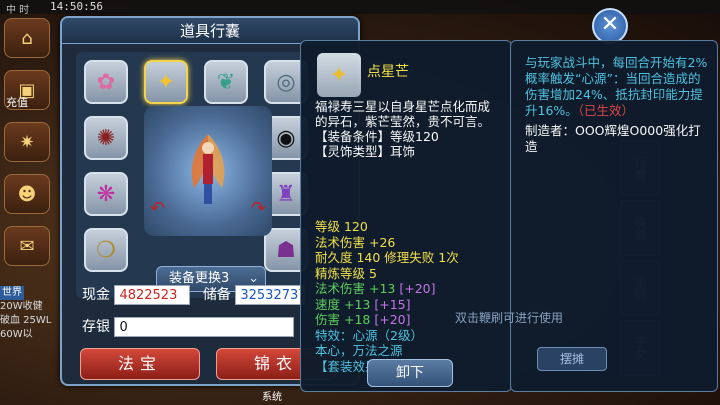  Describe the element at coordinates (509, 318) in the screenshot. I see `usage-hint: 双击鞭刷可进行使用` at that location.